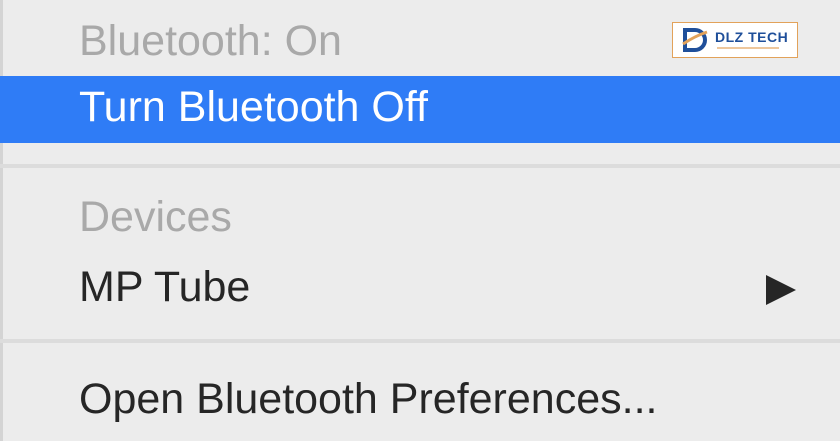 This screenshot has width=840, height=441. What do you see at coordinates (781, 290) in the screenshot?
I see `triangle-right-icon` at bounding box center [781, 290].